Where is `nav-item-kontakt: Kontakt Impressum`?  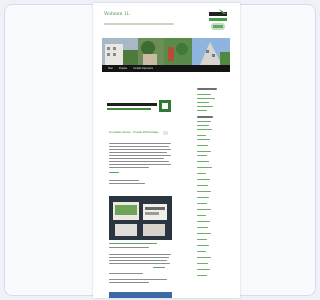
nav-item-kontakt: Kontakt Impressum is located at coordinates (143, 69).